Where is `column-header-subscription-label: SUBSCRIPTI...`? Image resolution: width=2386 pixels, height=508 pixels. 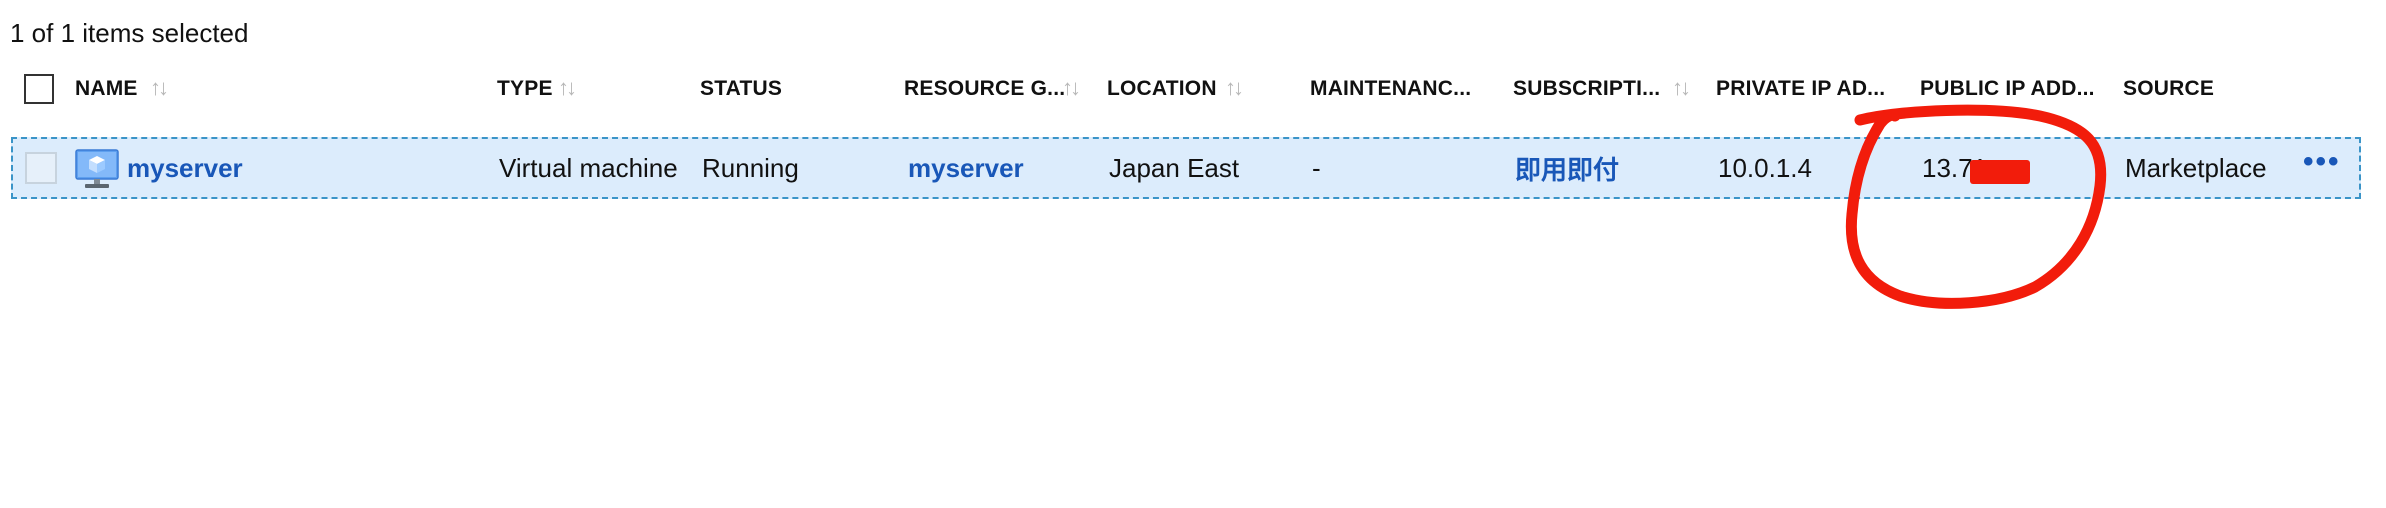 column-header-subscription-label: SUBSCRIPTI... is located at coordinates (1587, 88).